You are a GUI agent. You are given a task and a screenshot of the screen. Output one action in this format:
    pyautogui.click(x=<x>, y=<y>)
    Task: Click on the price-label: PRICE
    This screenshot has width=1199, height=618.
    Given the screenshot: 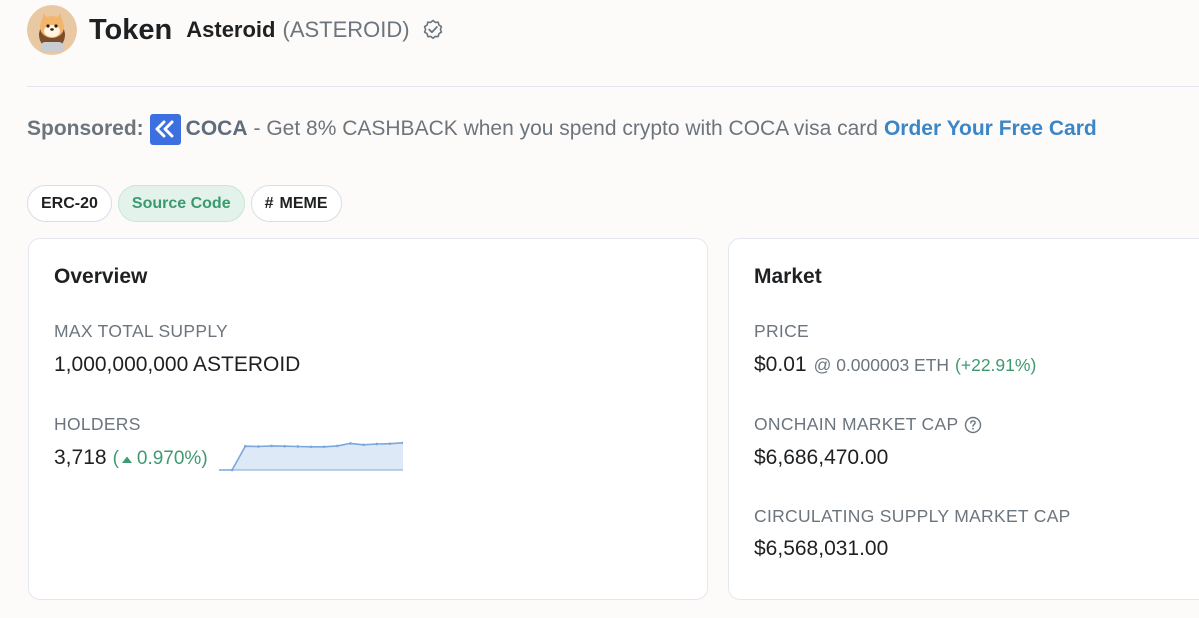 What is the action you would take?
    pyautogui.click(x=781, y=331)
    